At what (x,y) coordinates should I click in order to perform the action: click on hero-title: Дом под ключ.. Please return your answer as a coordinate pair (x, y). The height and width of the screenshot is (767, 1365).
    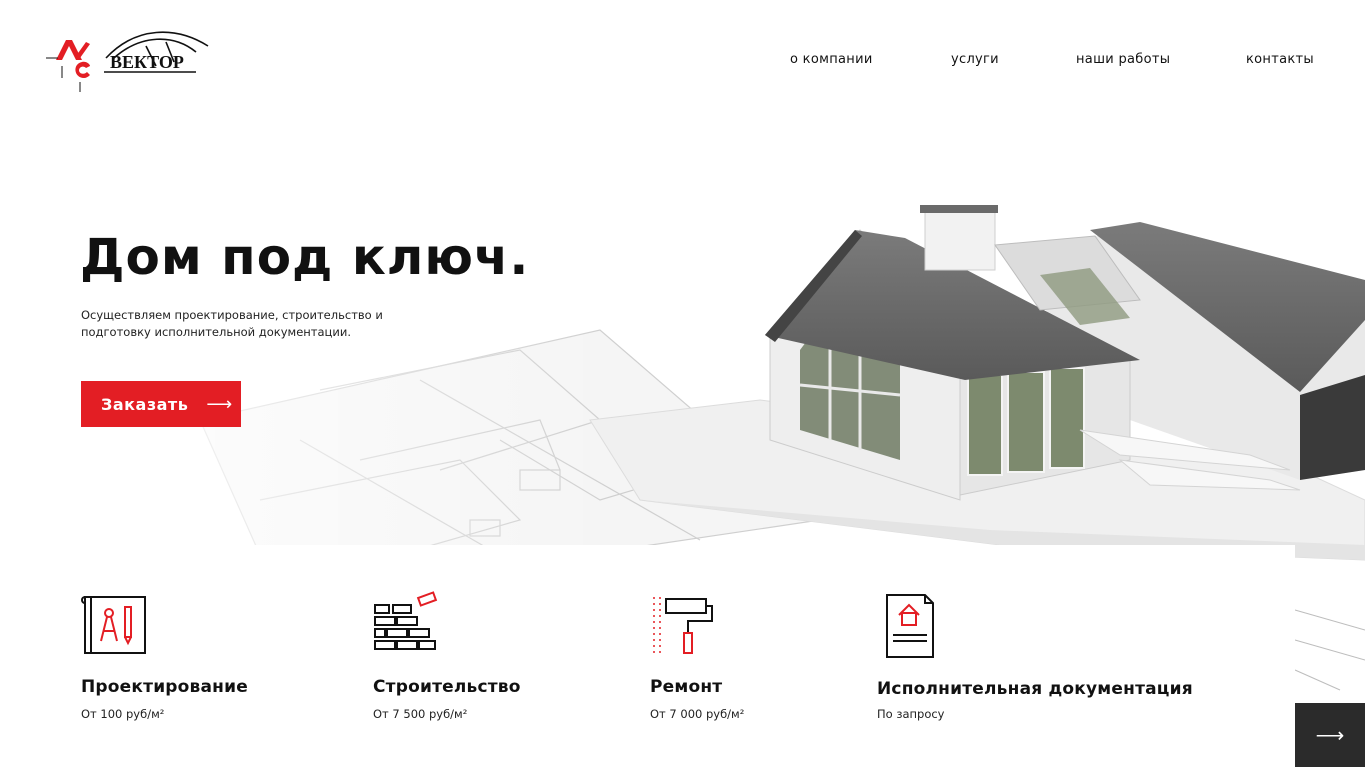
    Looking at the image, I should click on (305, 257).